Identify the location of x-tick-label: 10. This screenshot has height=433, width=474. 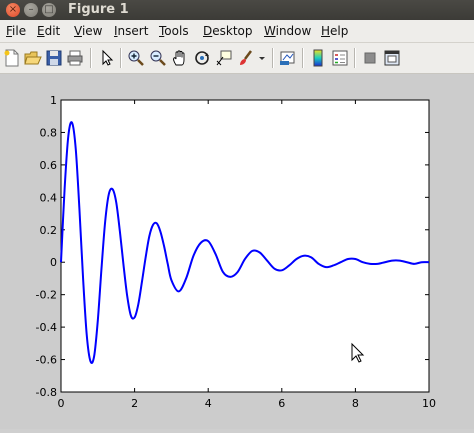
(429, 403).